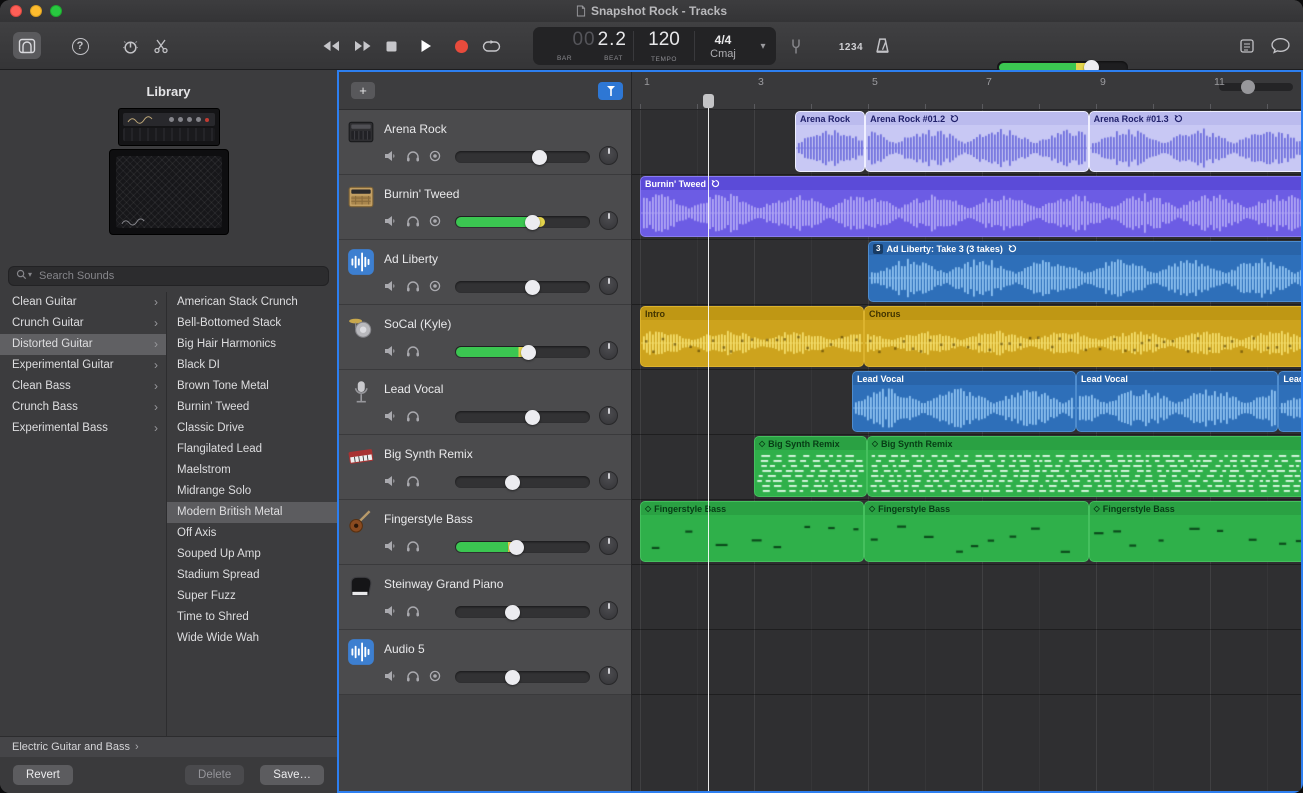  I want to click on library-patch-souped-up-amp: Souped Up Amp, so click(252, 554).